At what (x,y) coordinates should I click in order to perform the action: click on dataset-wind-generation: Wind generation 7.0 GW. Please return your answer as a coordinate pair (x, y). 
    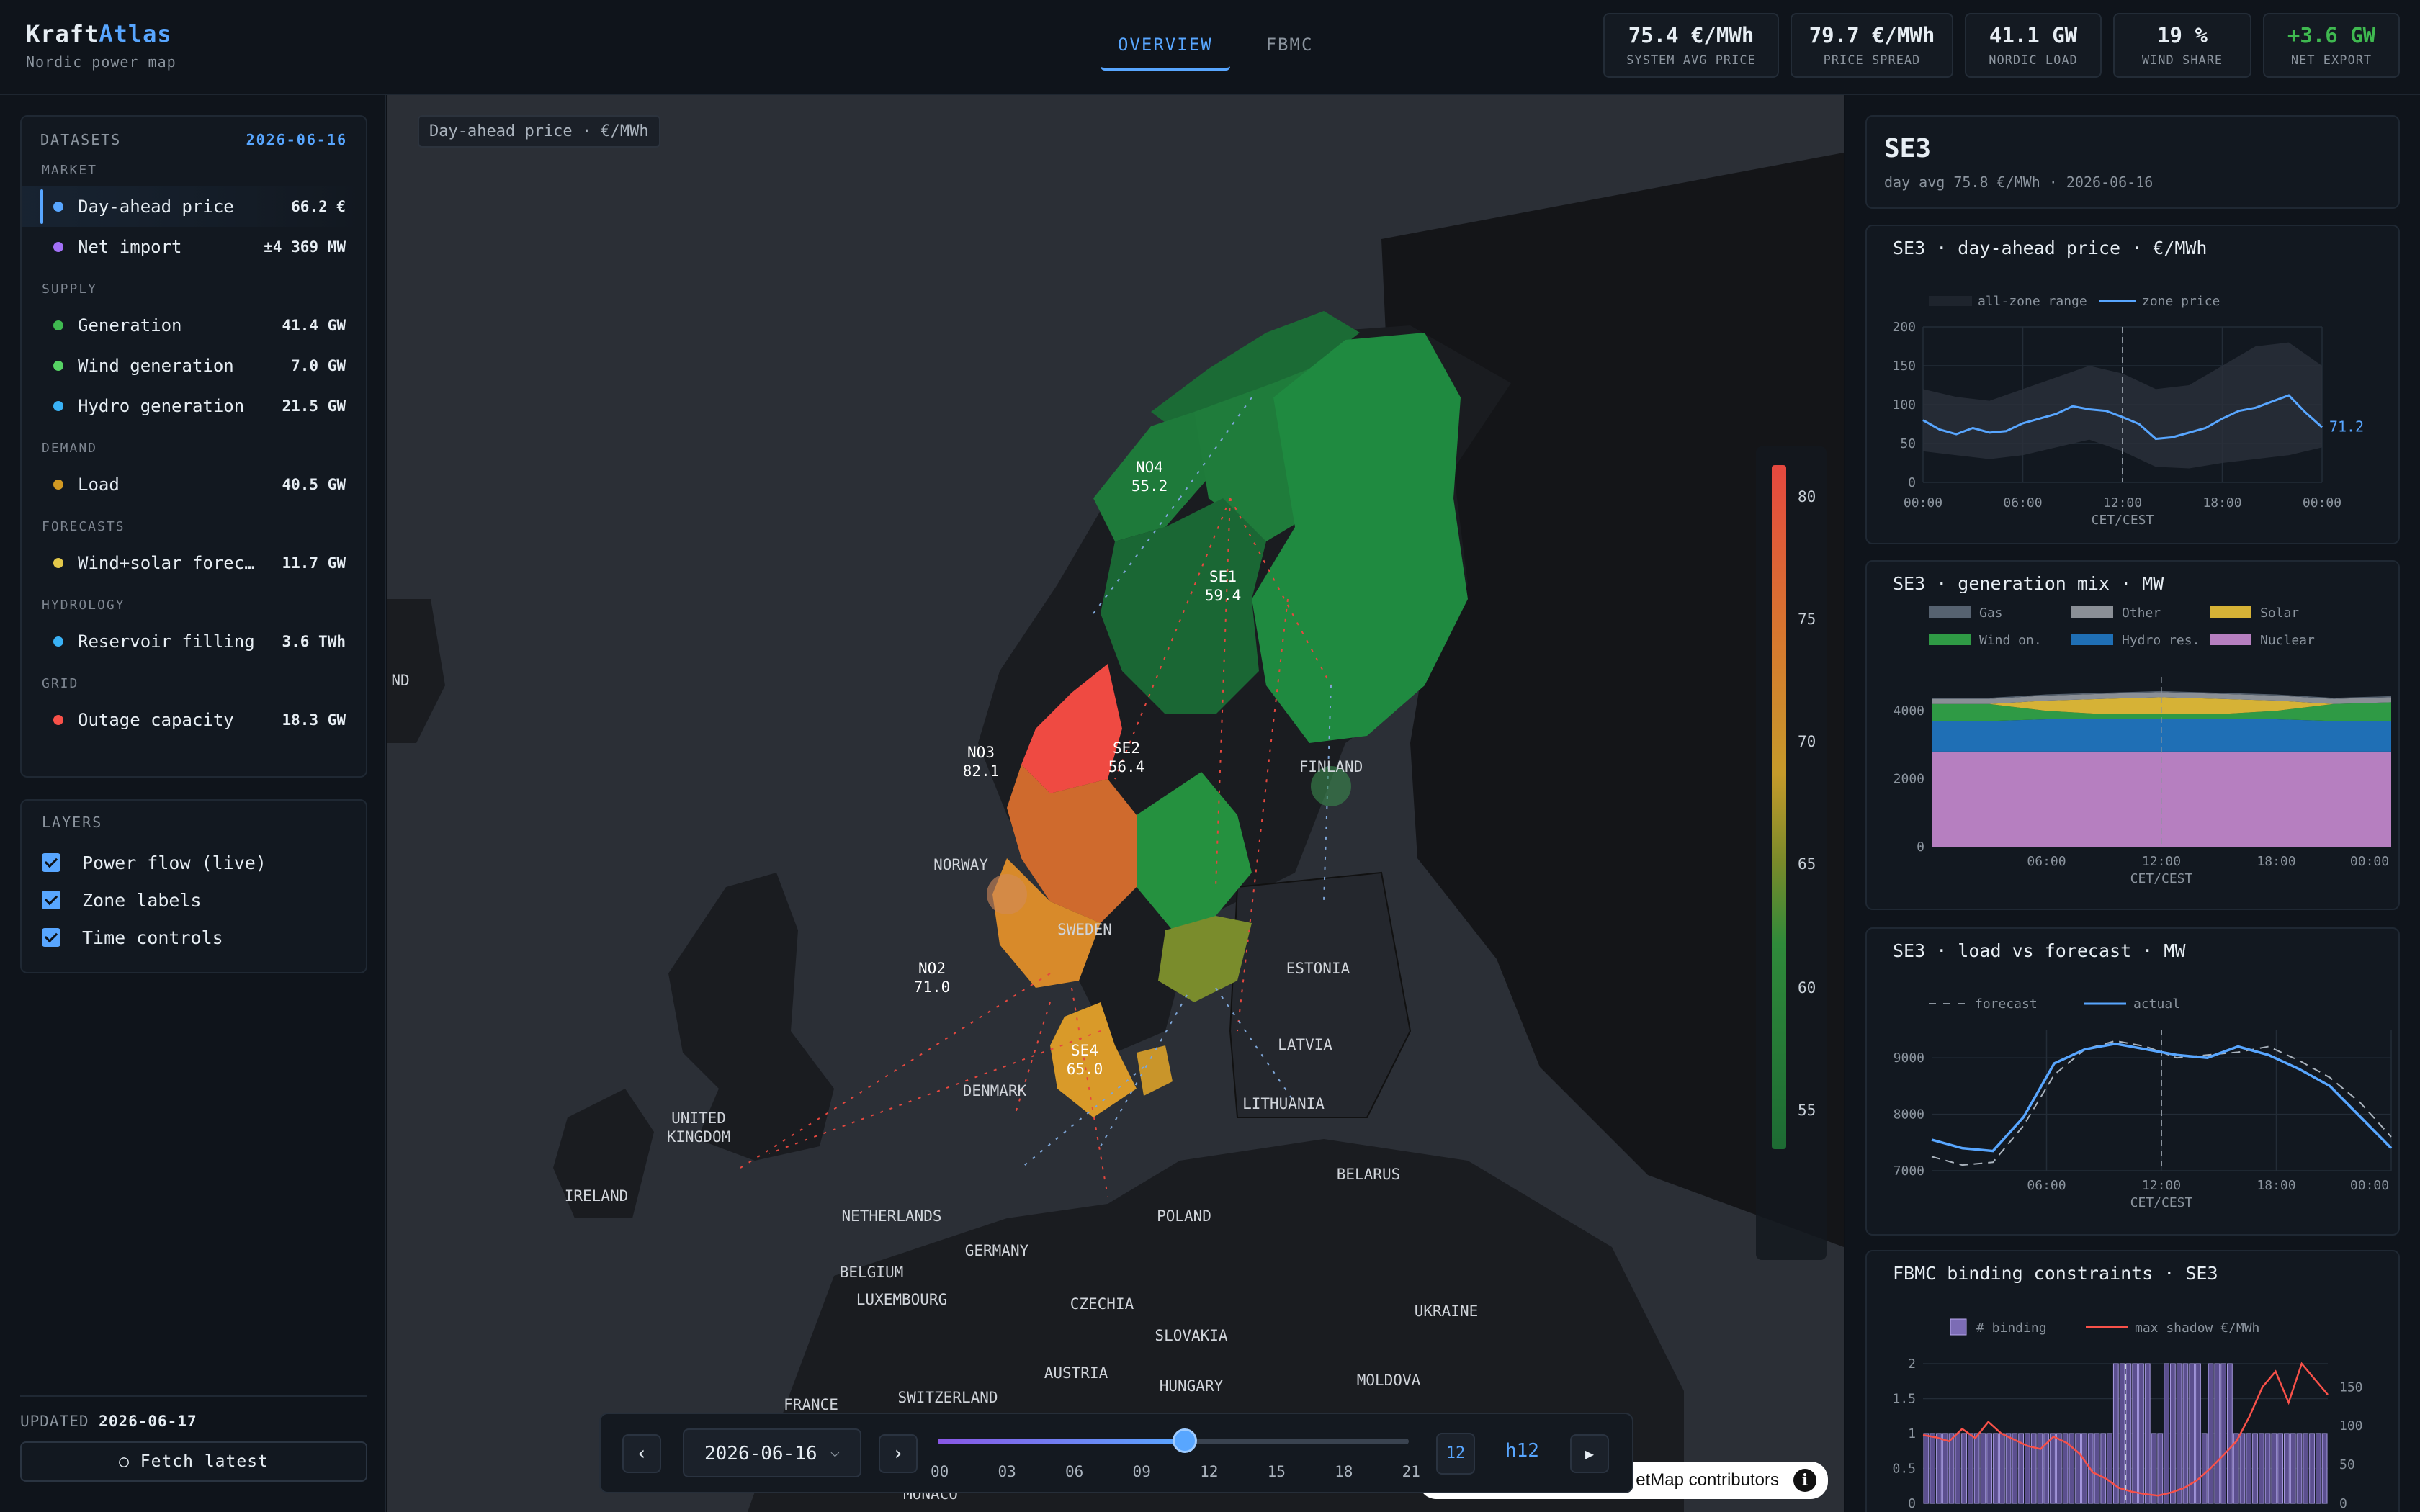
    Looking at the image, I should click on (194, 366).